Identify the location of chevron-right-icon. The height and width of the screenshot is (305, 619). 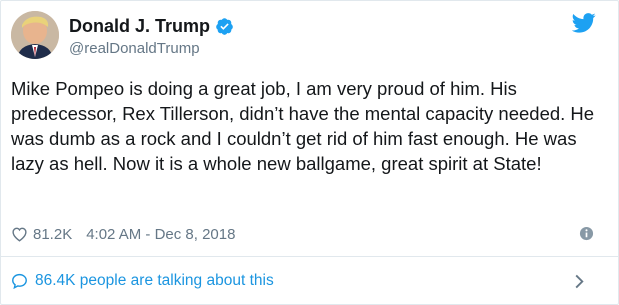
(579, 281).